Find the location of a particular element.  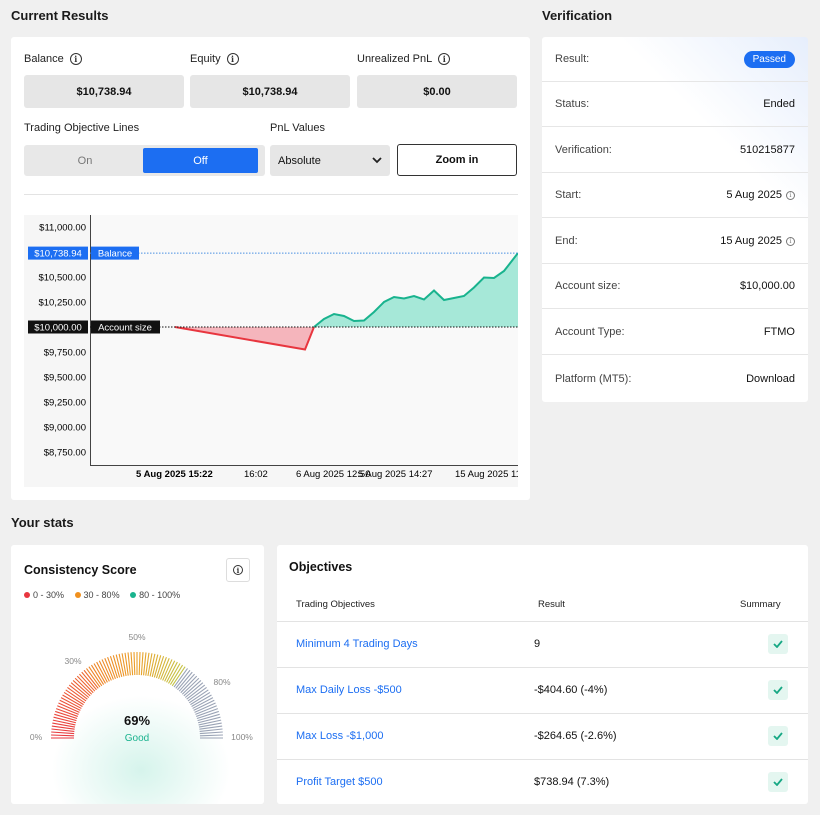

platform-download-link: Download is located at coordinates (770, 379).